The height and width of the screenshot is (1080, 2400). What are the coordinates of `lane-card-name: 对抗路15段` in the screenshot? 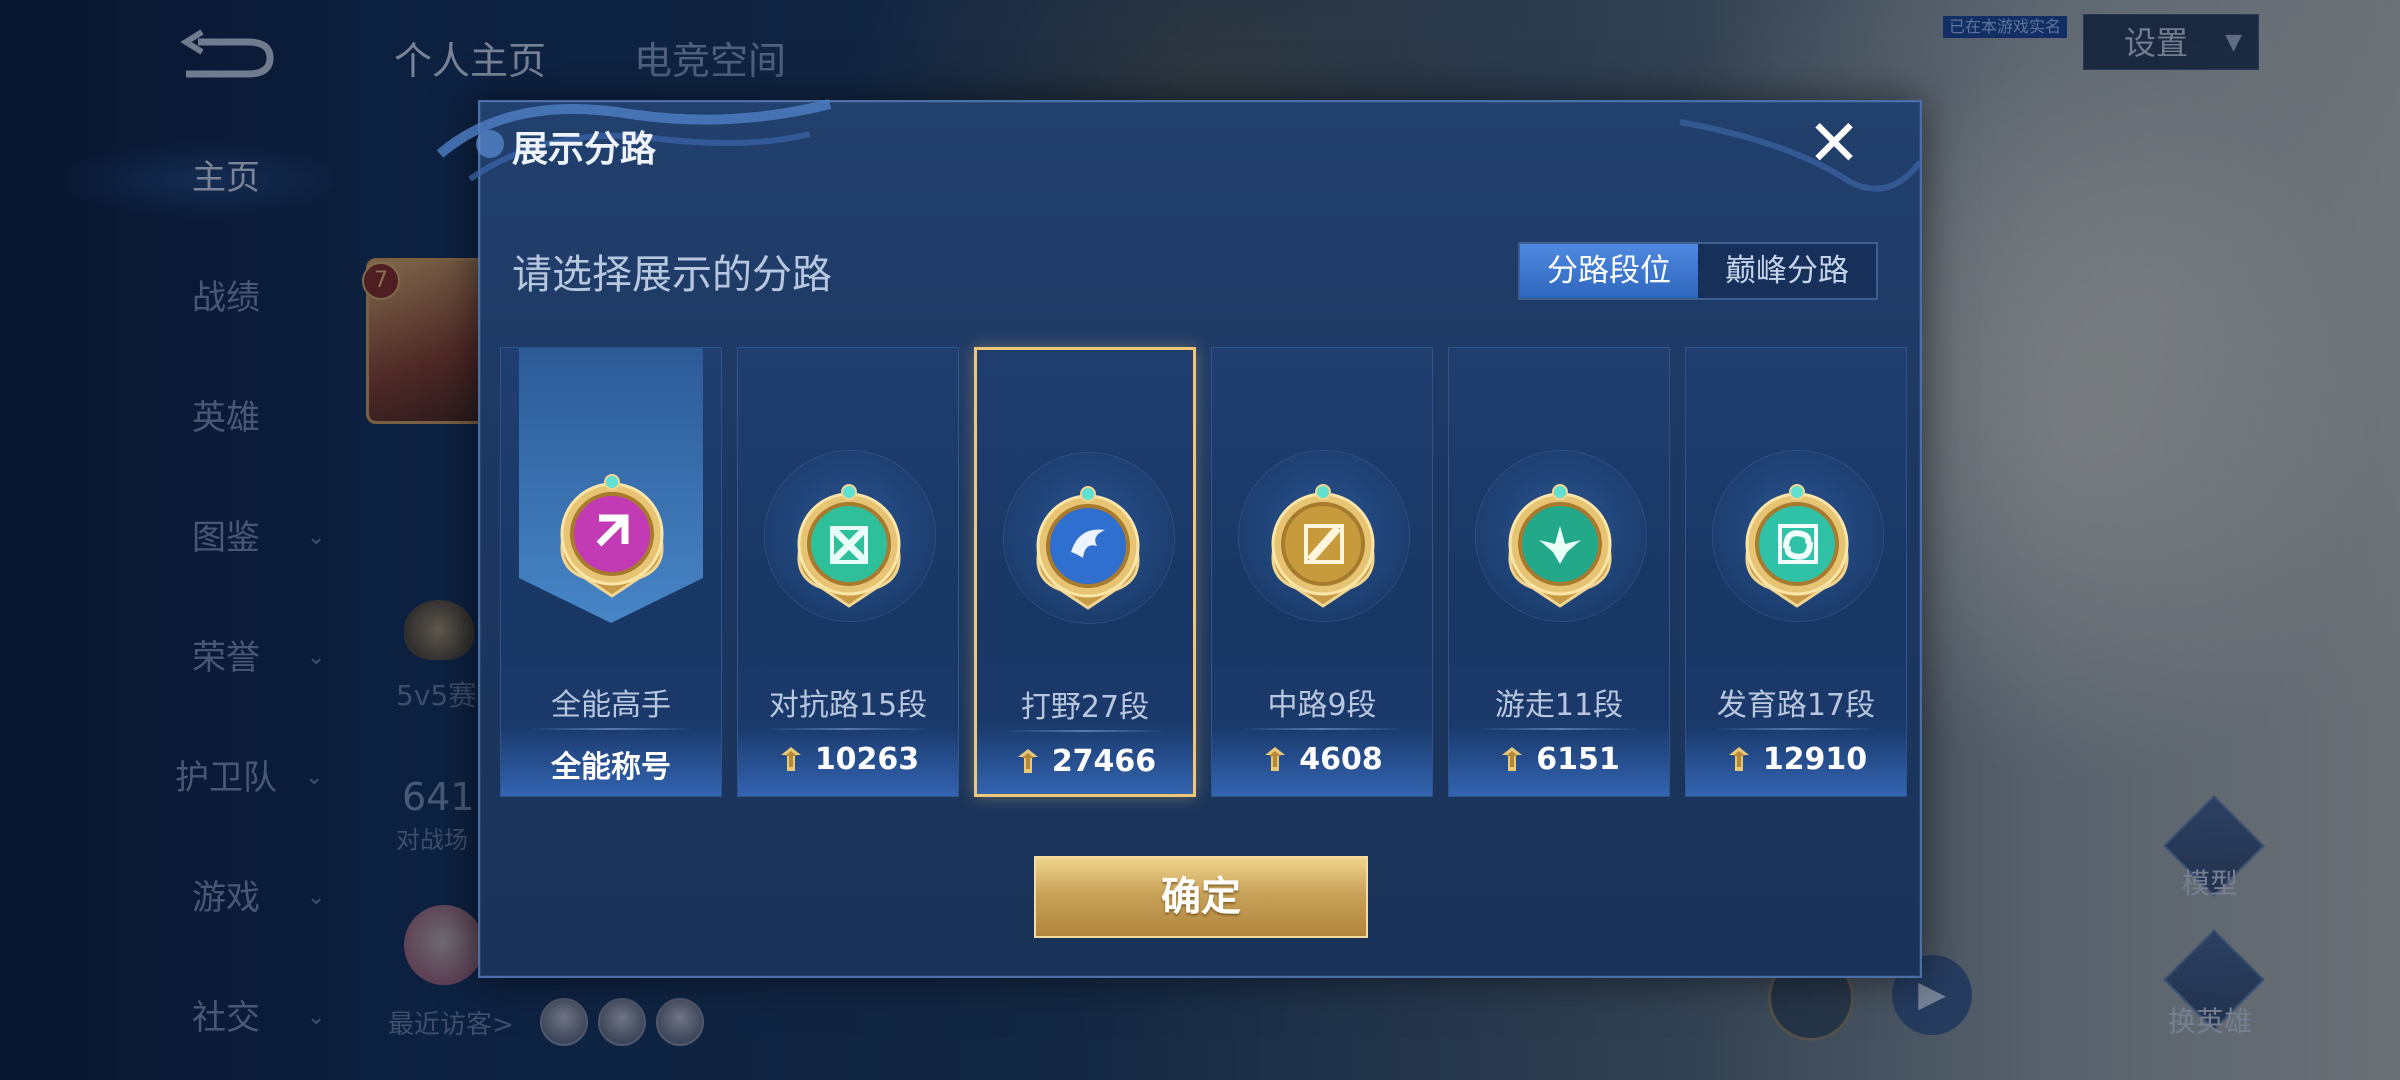 It's located at (848, 705).